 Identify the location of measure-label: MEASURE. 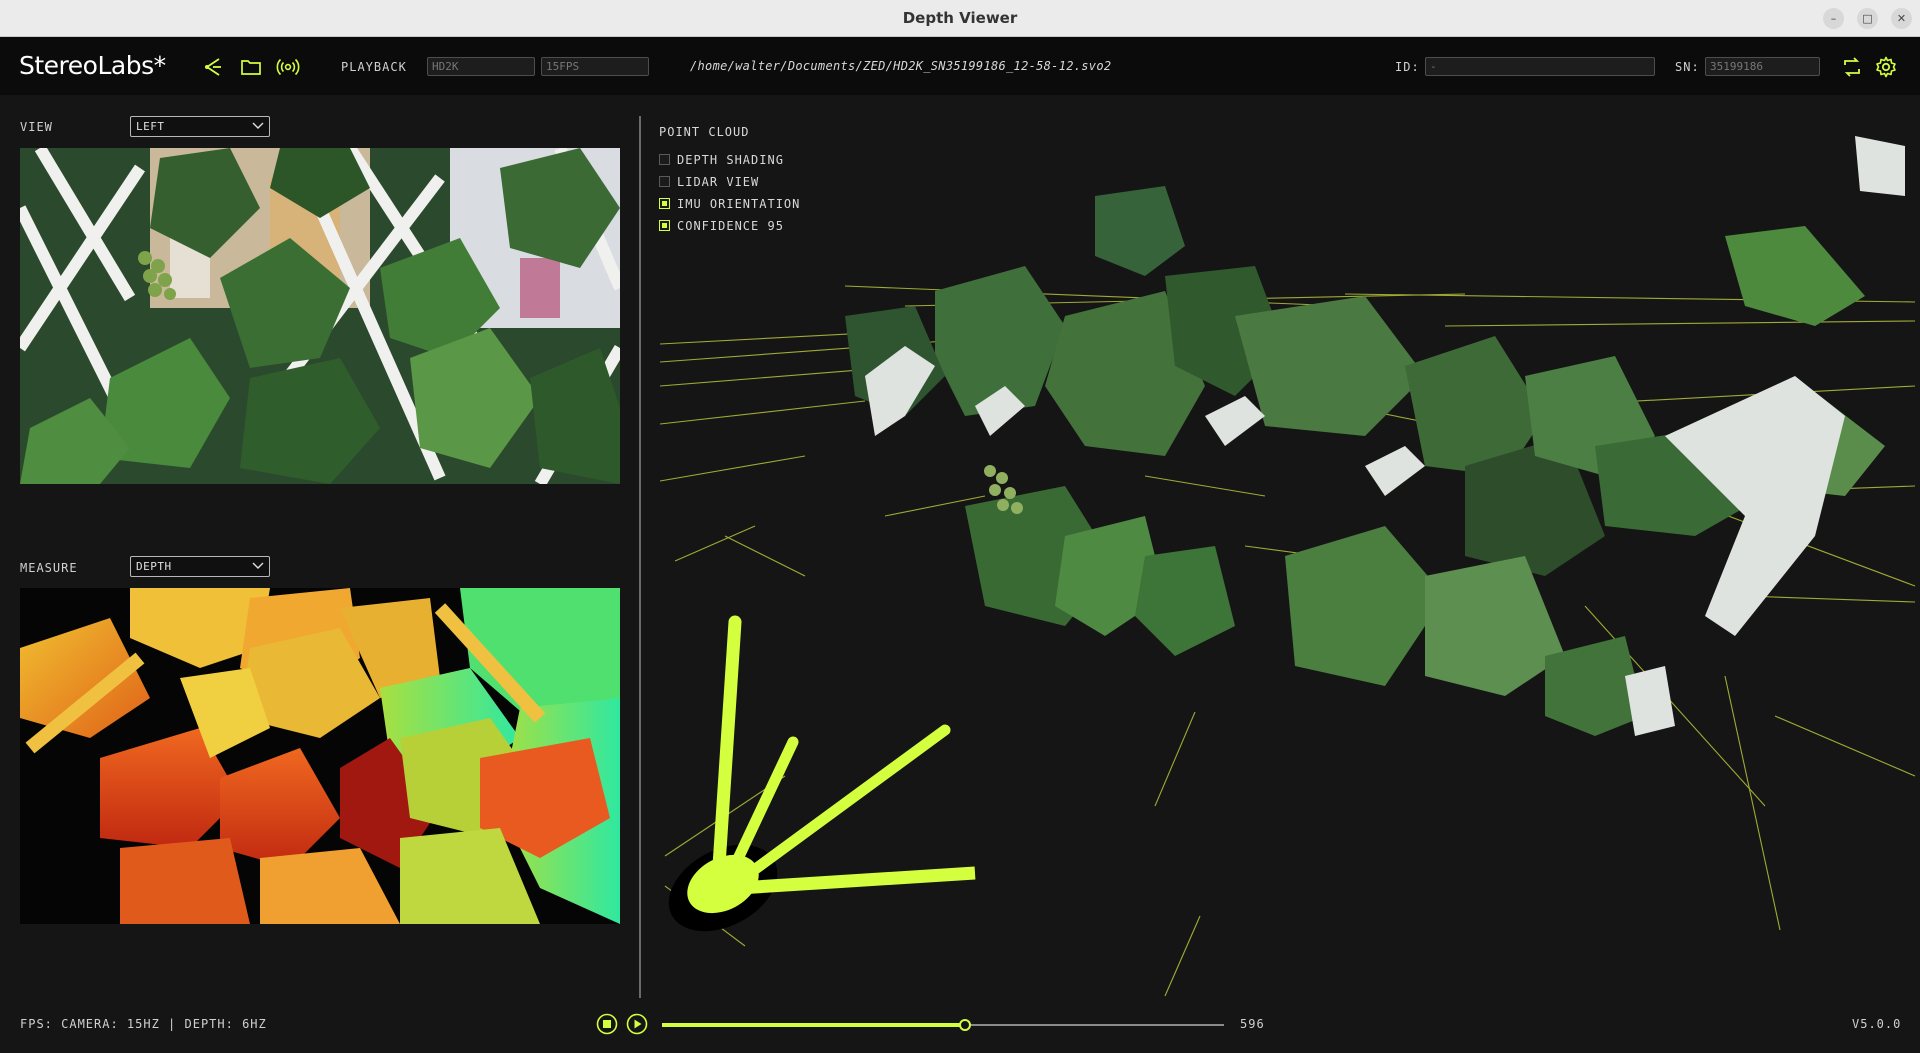
(49, 568).